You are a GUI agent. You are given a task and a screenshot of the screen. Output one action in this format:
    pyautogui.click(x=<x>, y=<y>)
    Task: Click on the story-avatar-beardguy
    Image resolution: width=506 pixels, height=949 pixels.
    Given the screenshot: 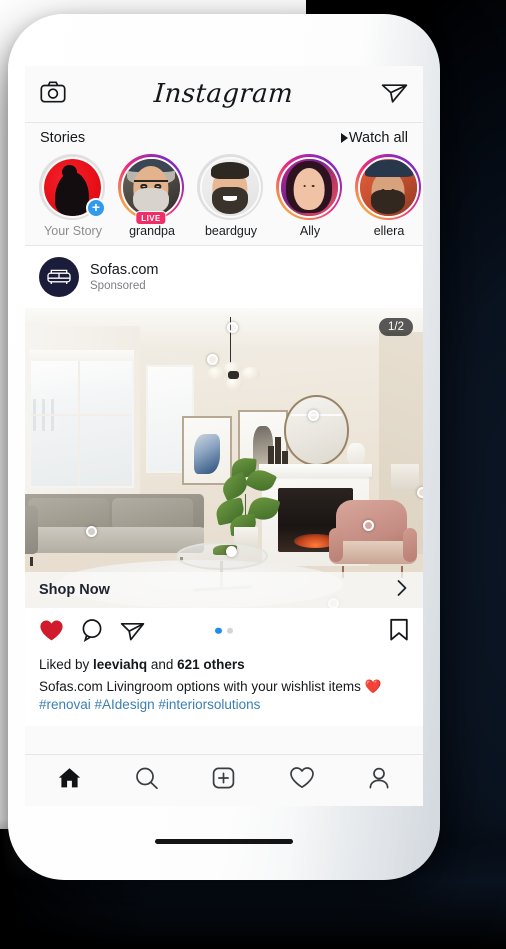 What is the action you would take?
    pyautogui.click(x=230, y=187)
    